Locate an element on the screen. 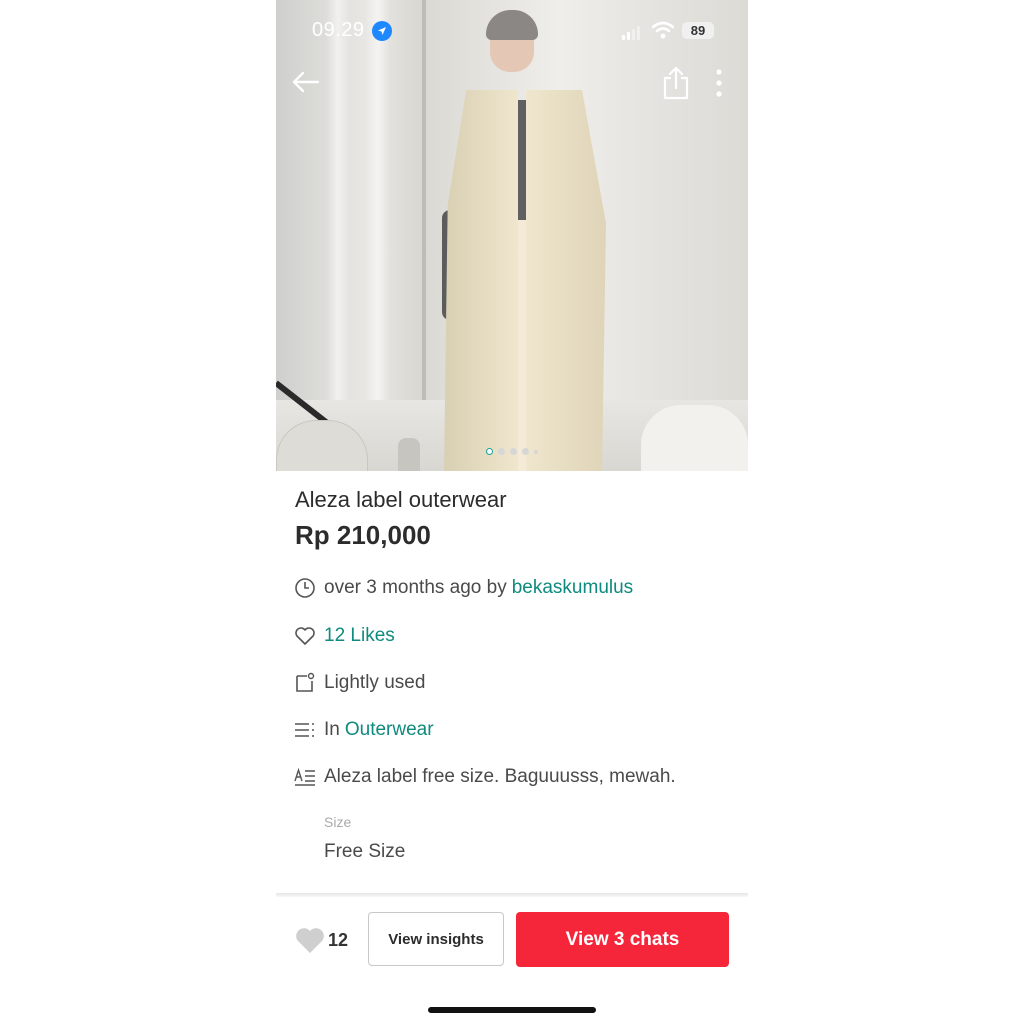 This screenshot has width=1024, height=1024. category-row: In Outerwear is located at coordinates (364, 730).